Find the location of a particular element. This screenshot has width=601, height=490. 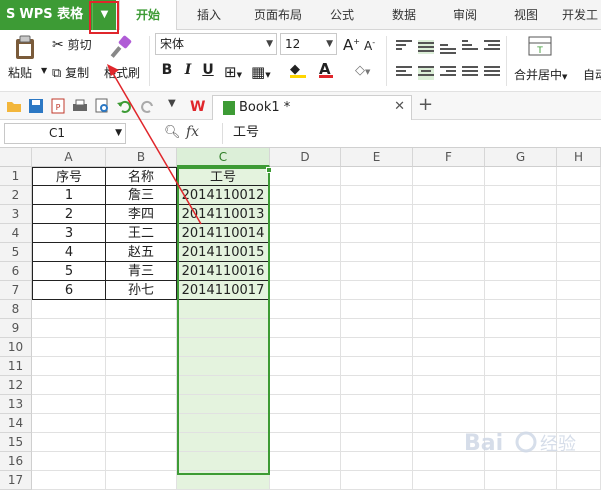

format-painter-button is located at coordinates (121, 48).